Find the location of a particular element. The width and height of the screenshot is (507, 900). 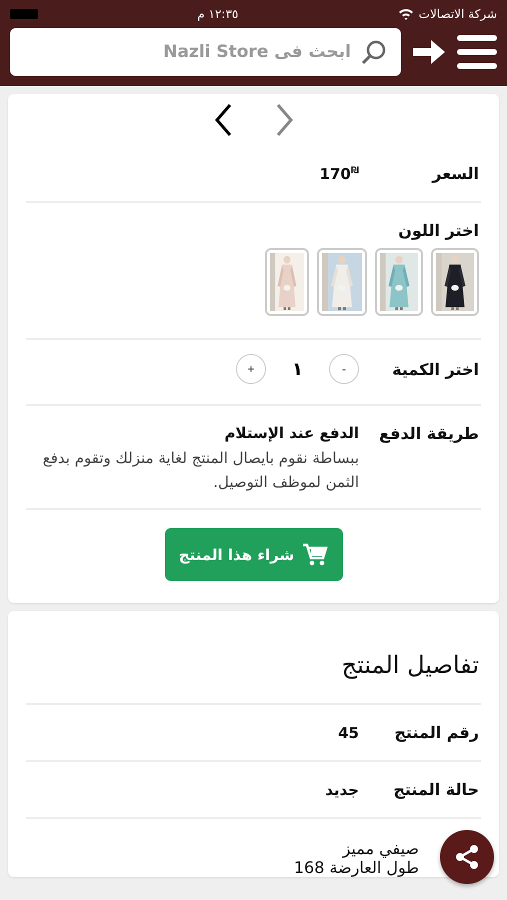

description-line: صيفي مميز is located at coordinates (380, 848).